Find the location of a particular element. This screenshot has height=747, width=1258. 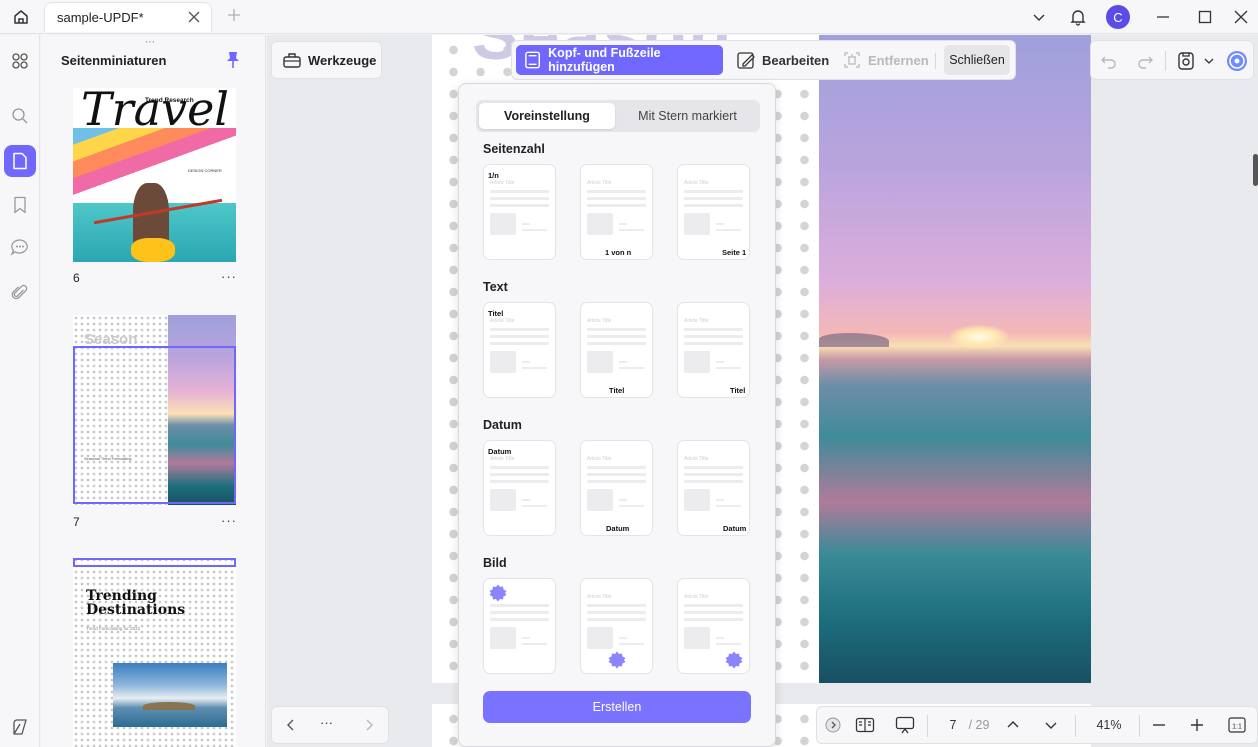

minimize-icon is located at coordinates (1163, 17).